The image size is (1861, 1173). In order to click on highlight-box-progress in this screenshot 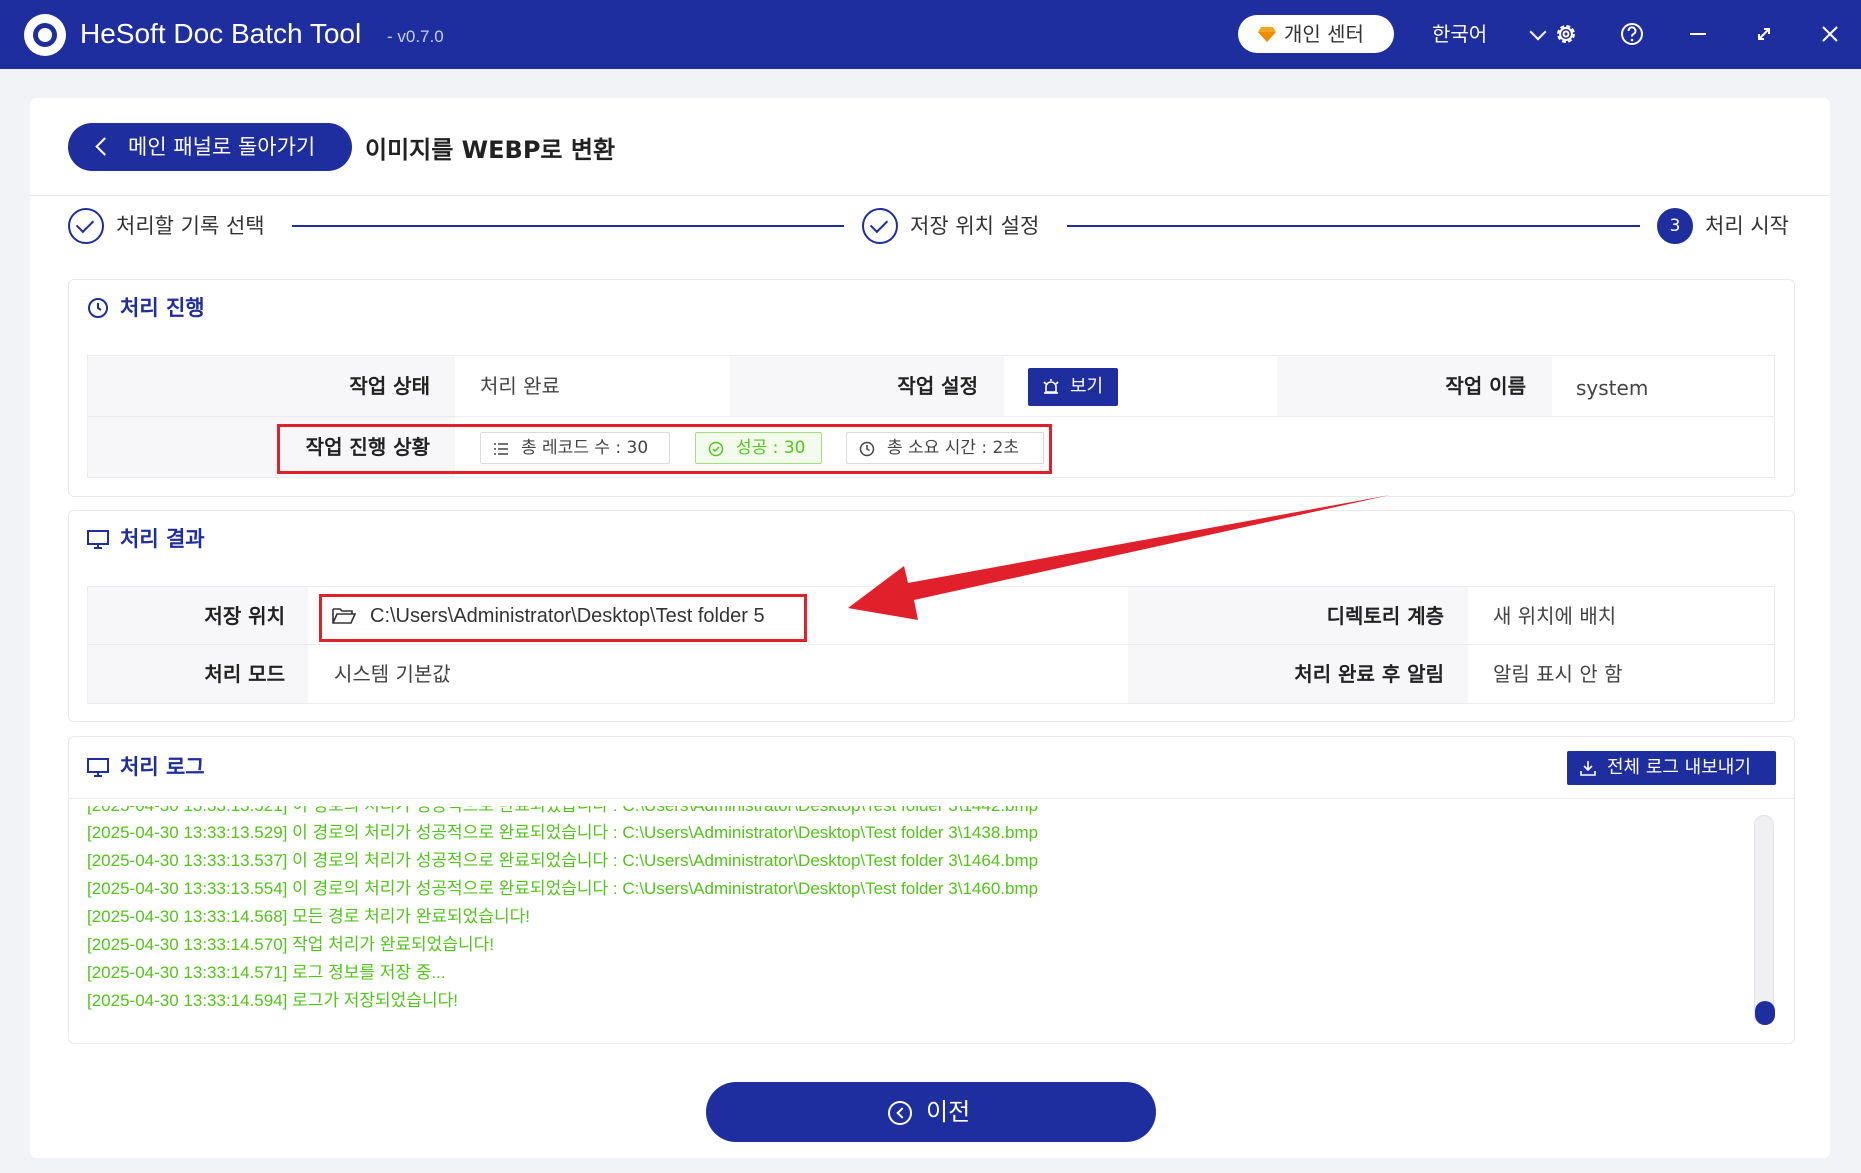, I will do `click(664, 449)`.